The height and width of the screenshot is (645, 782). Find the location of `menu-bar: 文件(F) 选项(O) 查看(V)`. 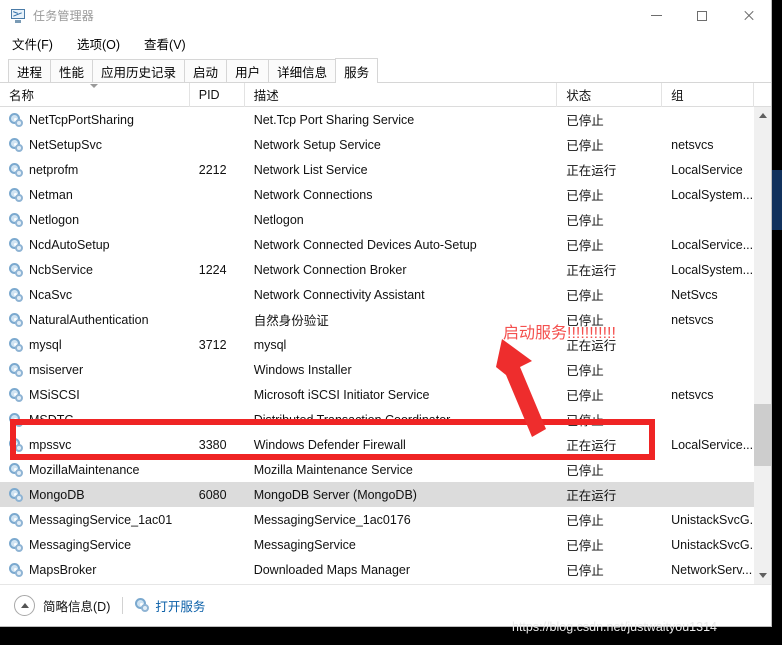

menu-bar: 文件(F) 选项(O) 查看(V) is located at coordinates (385, 43).